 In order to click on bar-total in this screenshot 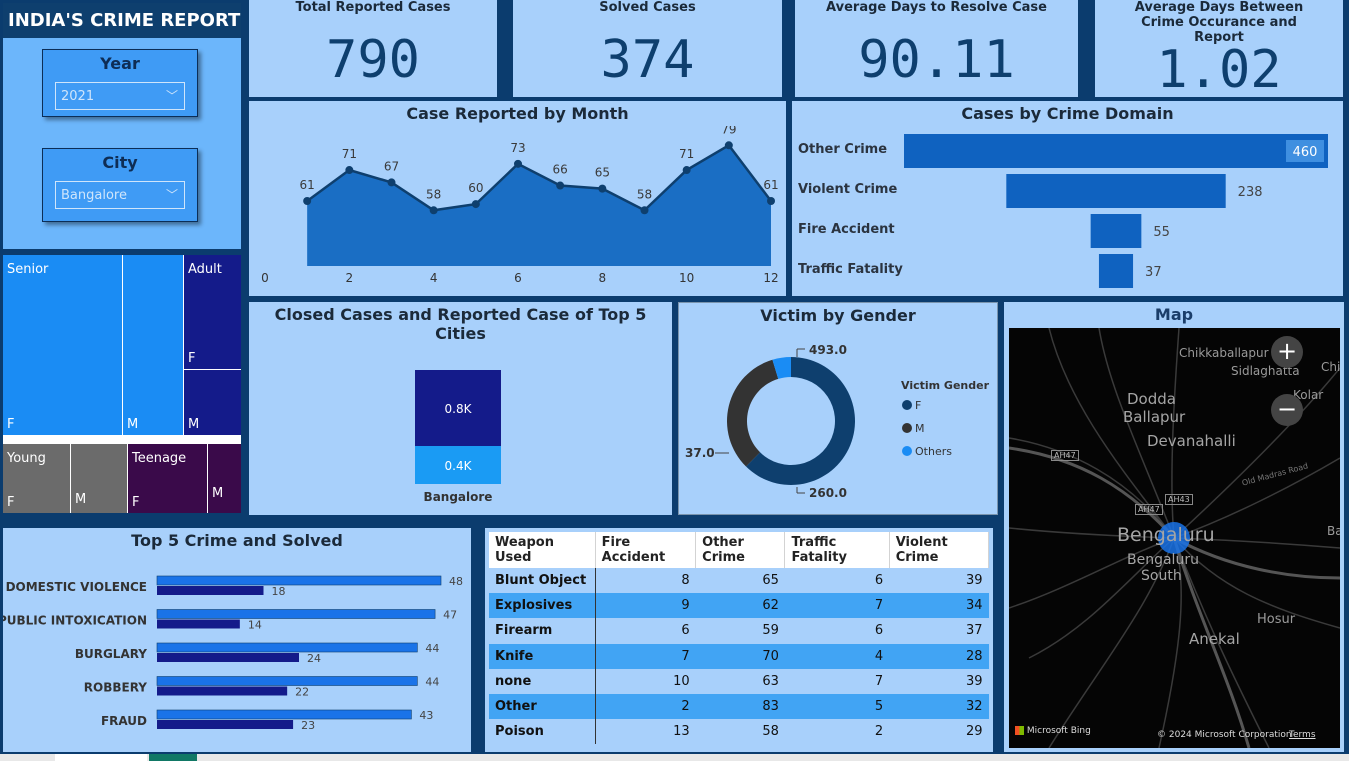, I will do `click(299, 580)`.